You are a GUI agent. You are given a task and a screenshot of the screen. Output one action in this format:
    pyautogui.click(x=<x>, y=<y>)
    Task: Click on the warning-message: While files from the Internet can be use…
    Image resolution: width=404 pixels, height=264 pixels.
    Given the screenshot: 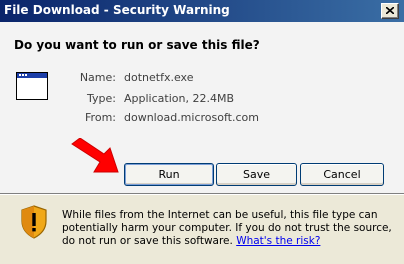 What is the action you would take?
    pyautogui.click(x=227, y=228)
    